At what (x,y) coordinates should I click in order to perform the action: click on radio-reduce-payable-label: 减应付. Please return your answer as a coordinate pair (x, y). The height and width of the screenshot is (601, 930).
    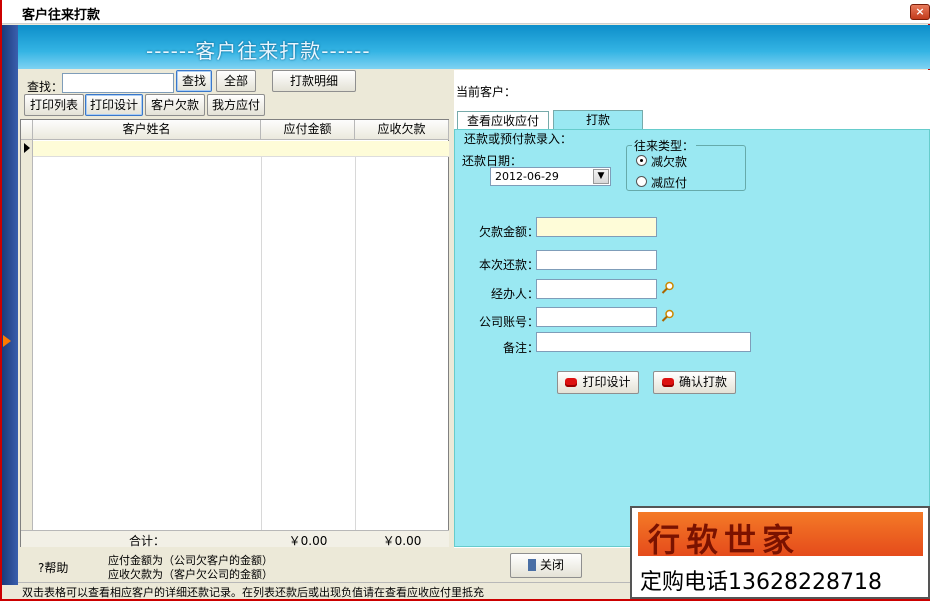
    Looking at the image, I should click on (669, 183).